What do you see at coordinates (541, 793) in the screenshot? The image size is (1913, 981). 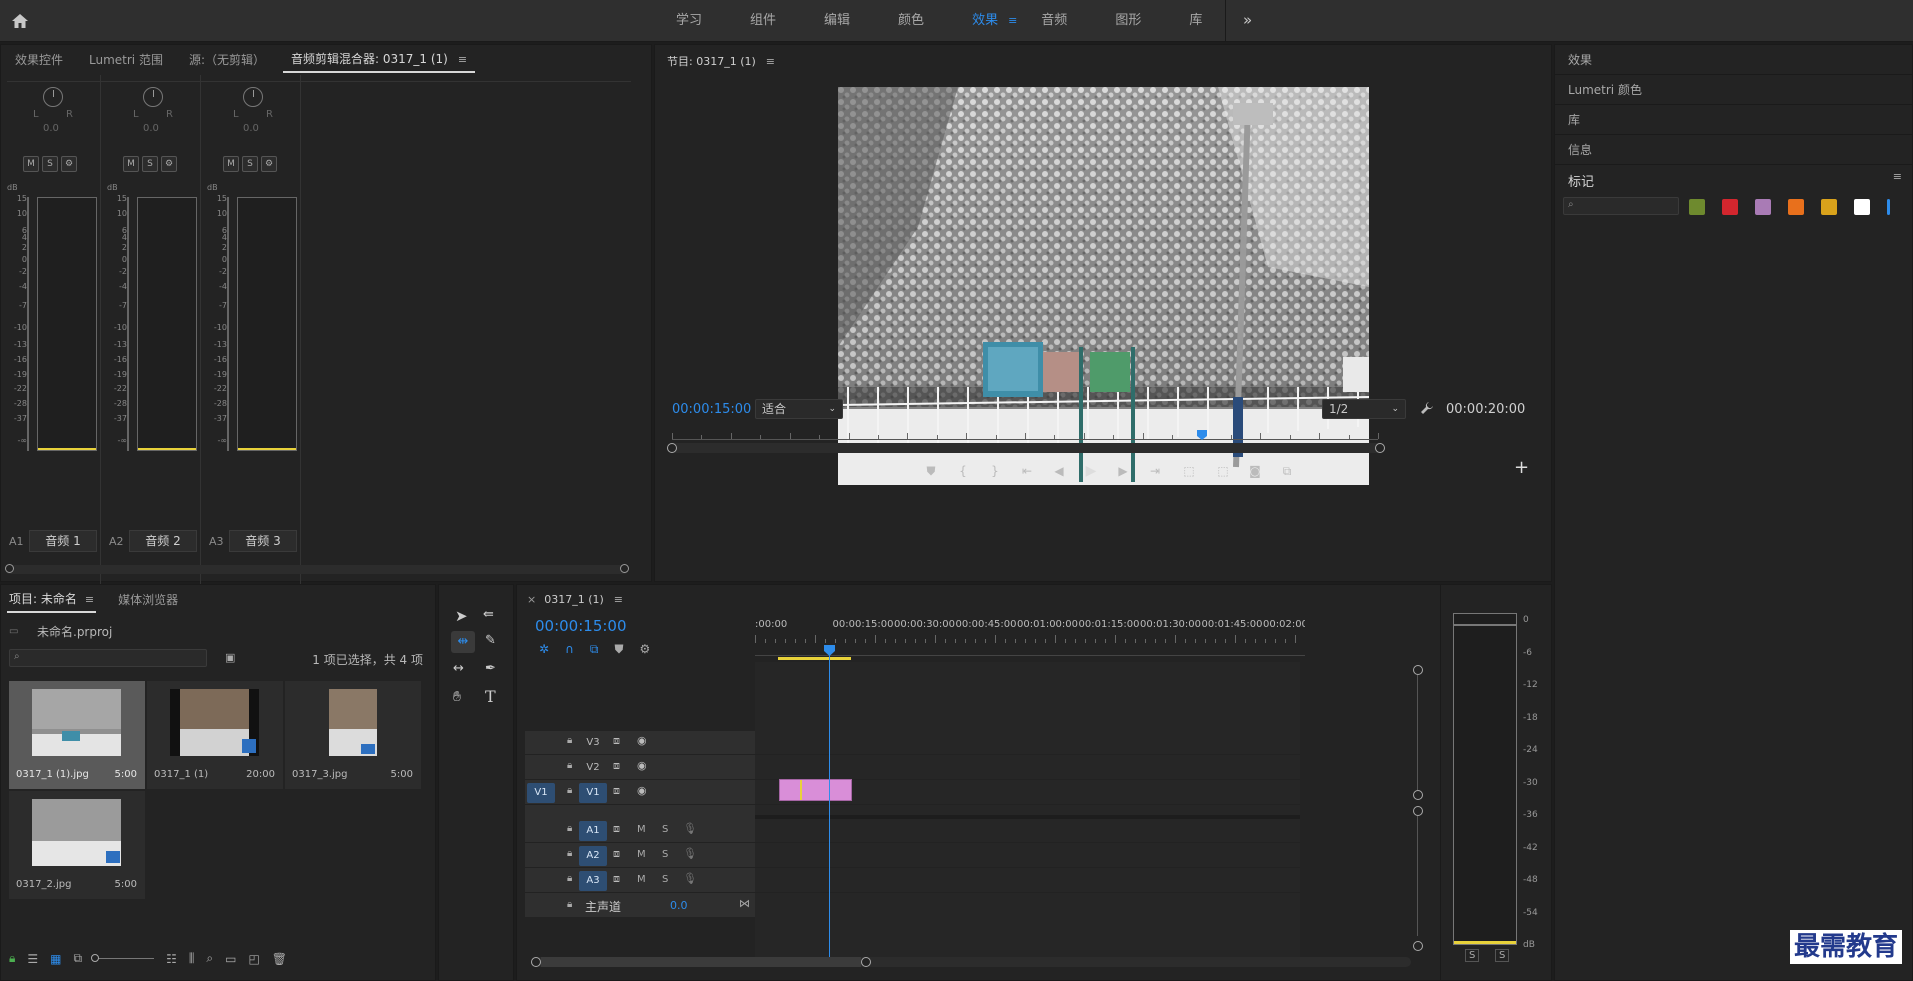 I see `source-patch-v1: V1` at bounding box center [541, 793].